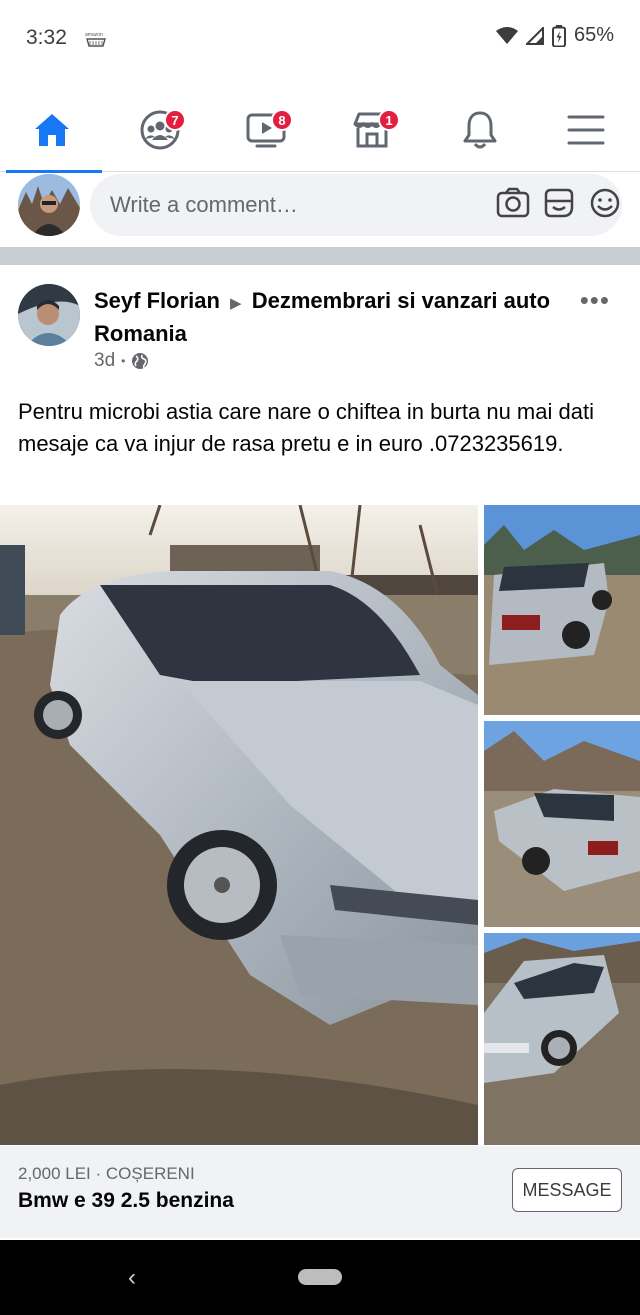 The height and width of the screenshot is (1315, 640). What do you see at coordinates (132, 1278) in the screenshot?
I see `back-icon: ‹` at bounding box center [132, 1278].